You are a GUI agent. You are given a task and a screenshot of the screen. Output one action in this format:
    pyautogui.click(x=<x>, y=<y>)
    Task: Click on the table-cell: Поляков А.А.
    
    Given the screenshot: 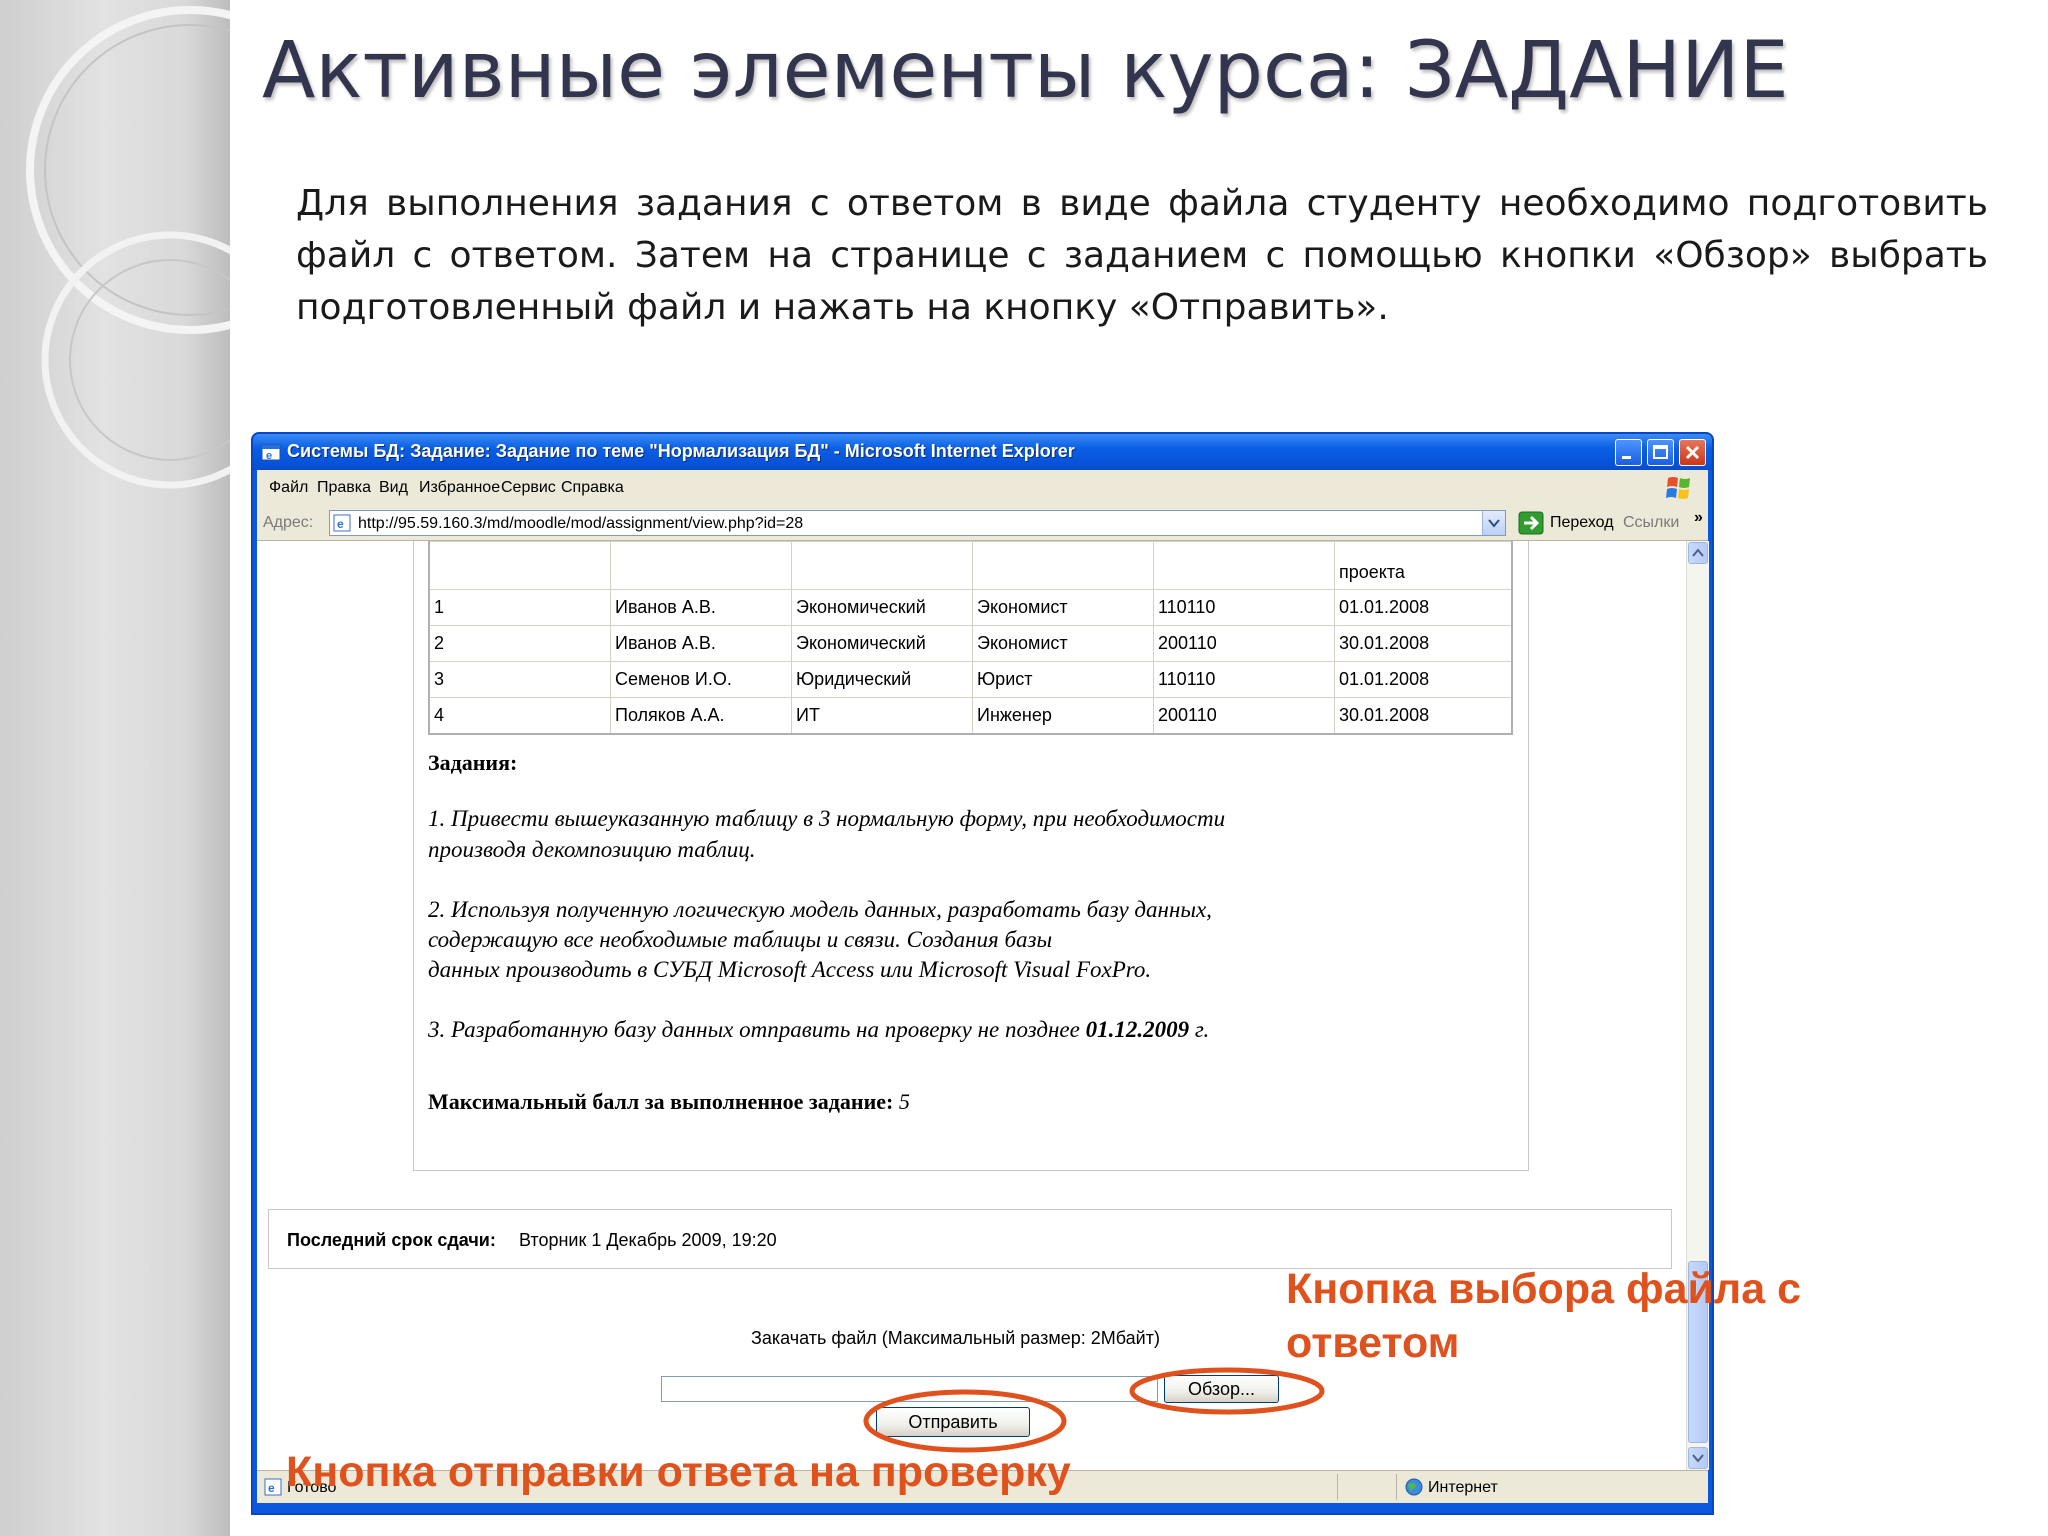 What is the action you would take?
    pyautogui.click(x=701, y=716)
    